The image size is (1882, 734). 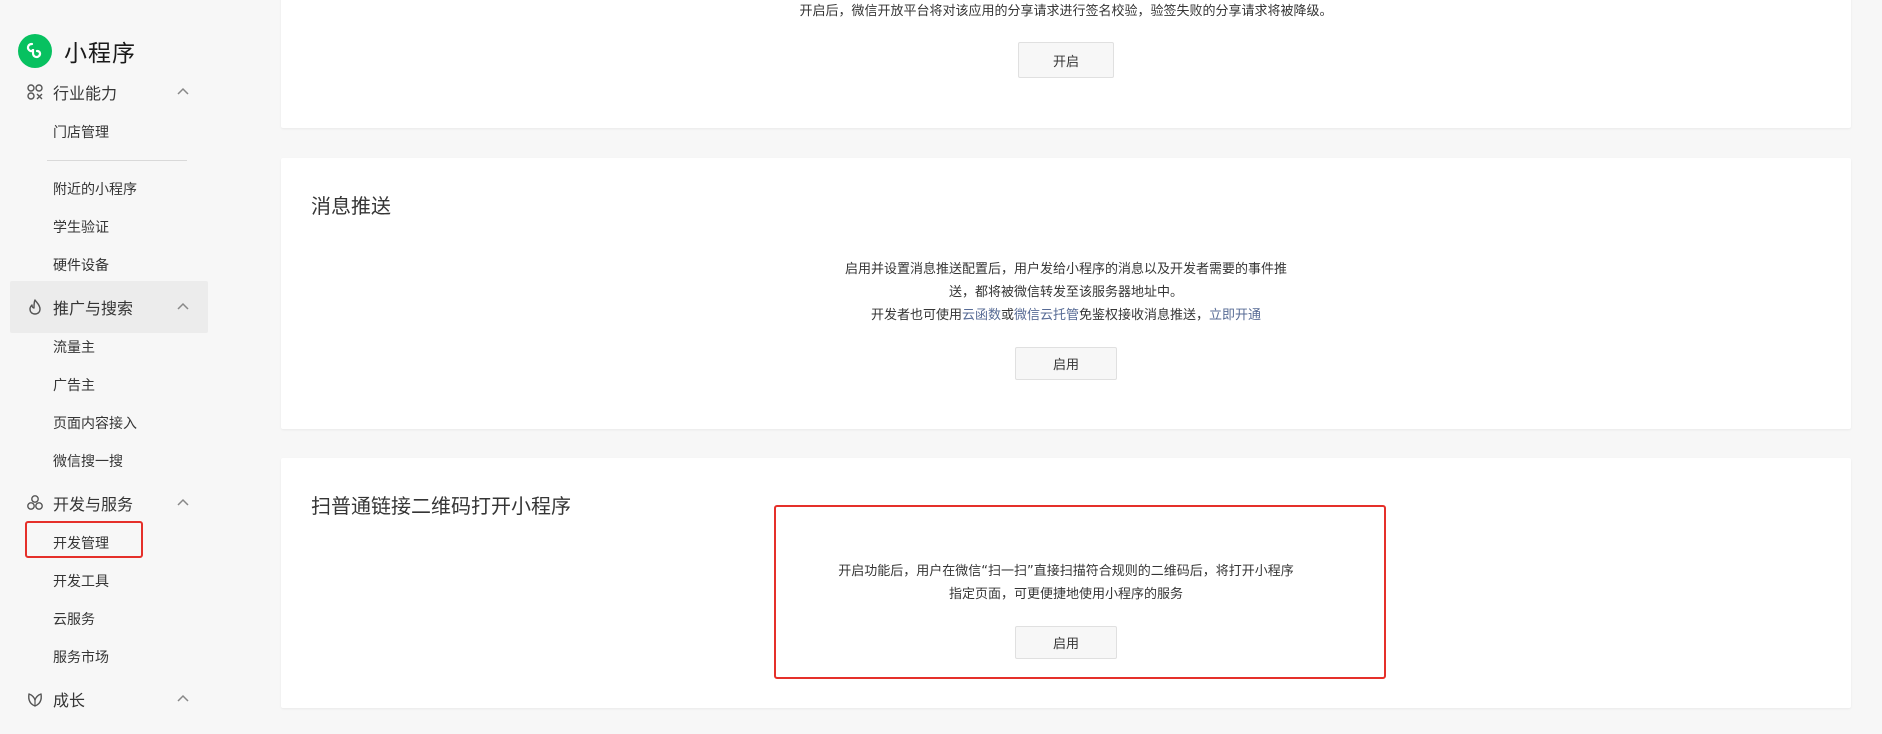 I want to click on miniprogram-logo-icon, so click(x=35, y=51).